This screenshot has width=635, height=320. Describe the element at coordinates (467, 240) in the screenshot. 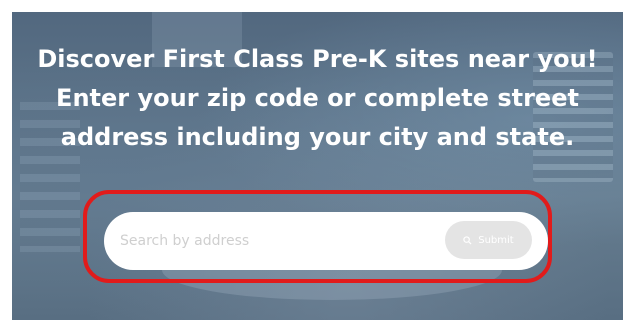

I see `search-icon` at that location.